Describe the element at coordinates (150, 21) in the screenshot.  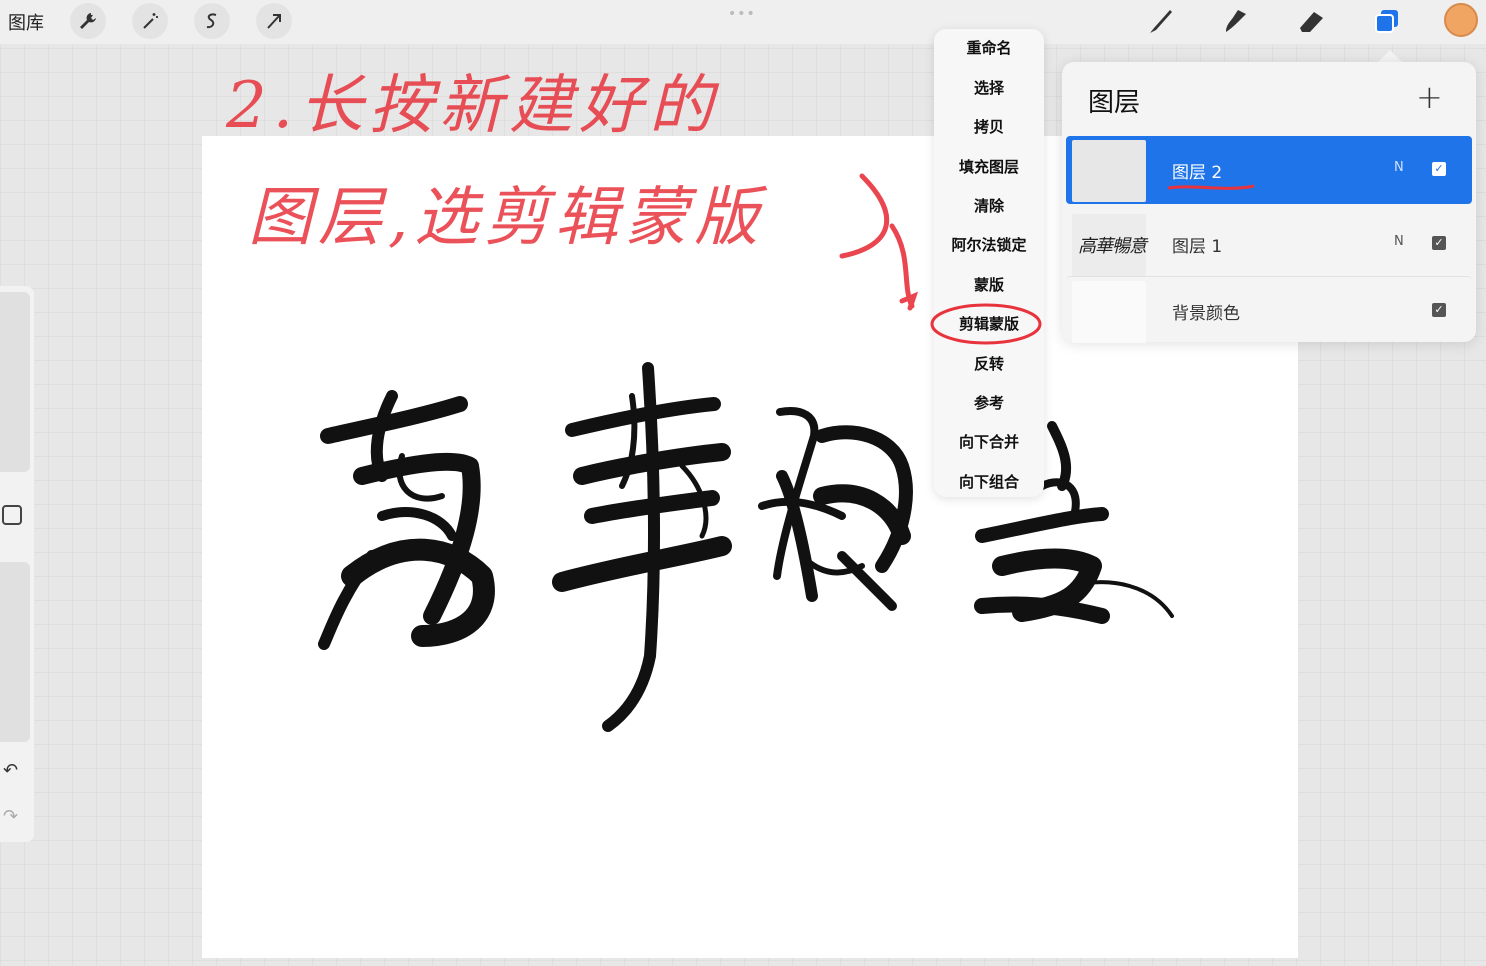
I see `magic-wand-icon` at that location.